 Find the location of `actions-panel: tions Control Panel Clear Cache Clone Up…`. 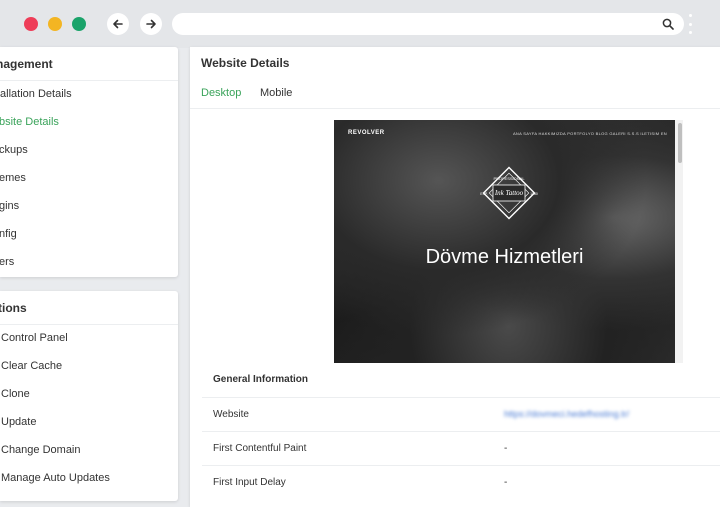

actions-panel: tions Control Panel Clear Cache Clone Up… is located at coordinates (89, 396).